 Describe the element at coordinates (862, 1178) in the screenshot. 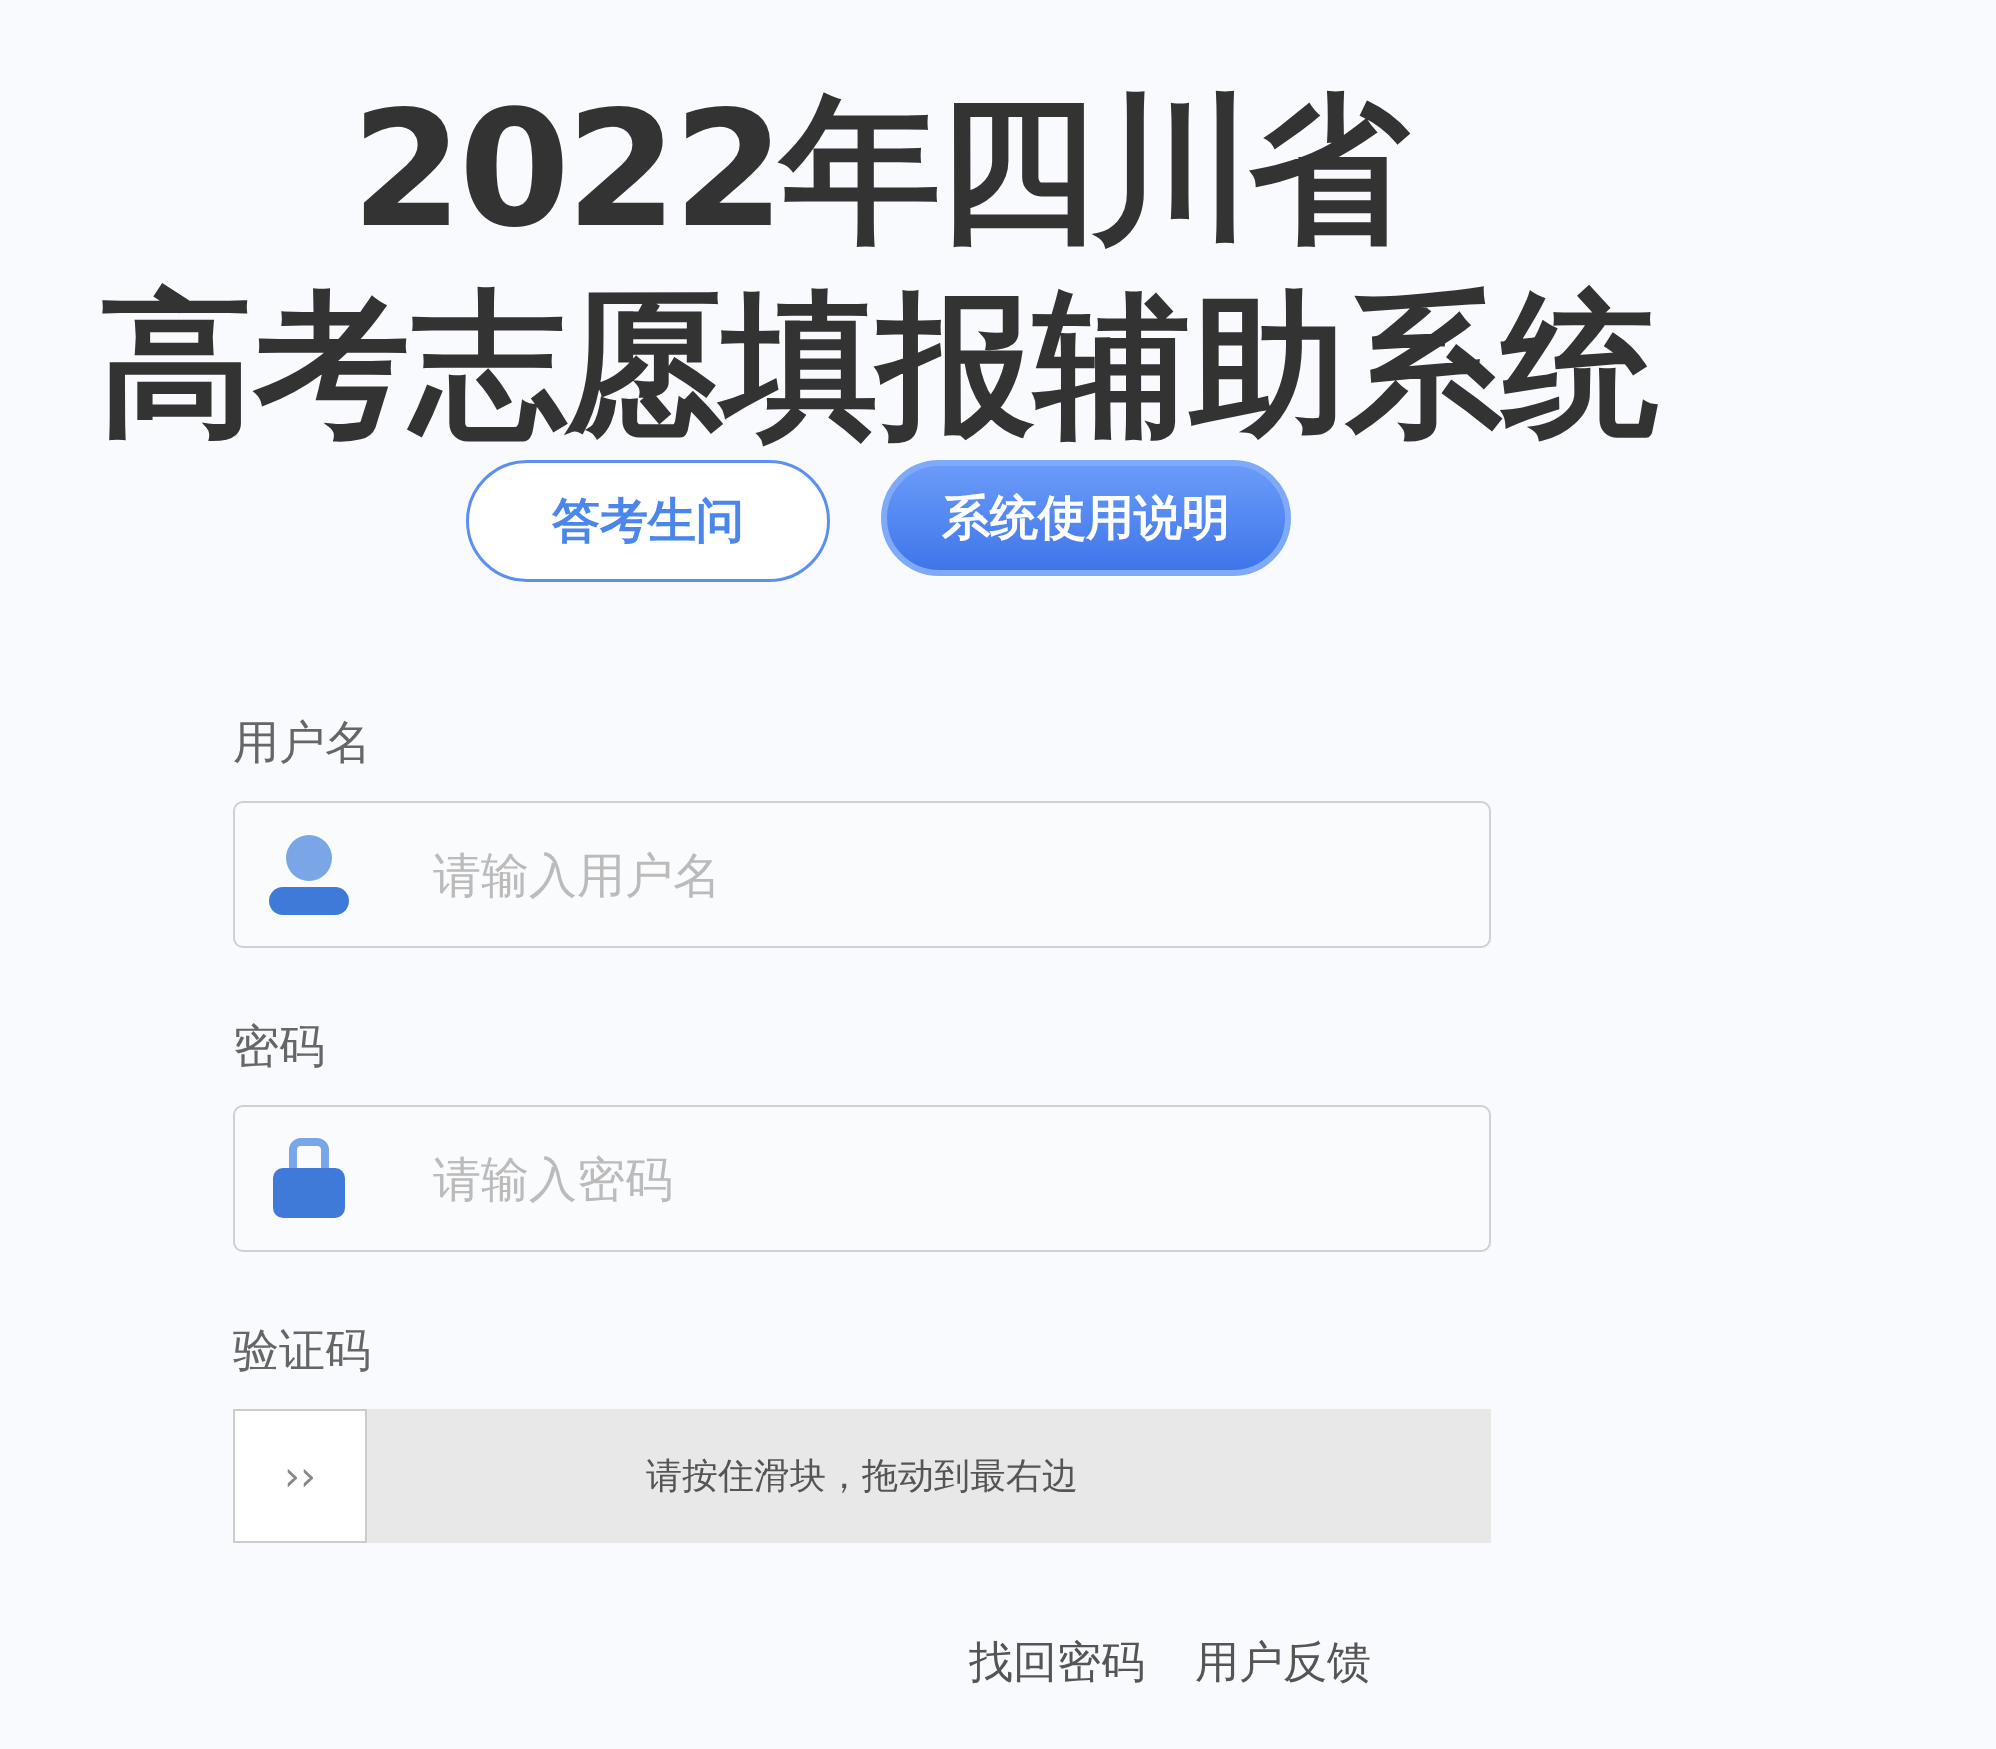

I see `password-field: 请输入密码` at that location.